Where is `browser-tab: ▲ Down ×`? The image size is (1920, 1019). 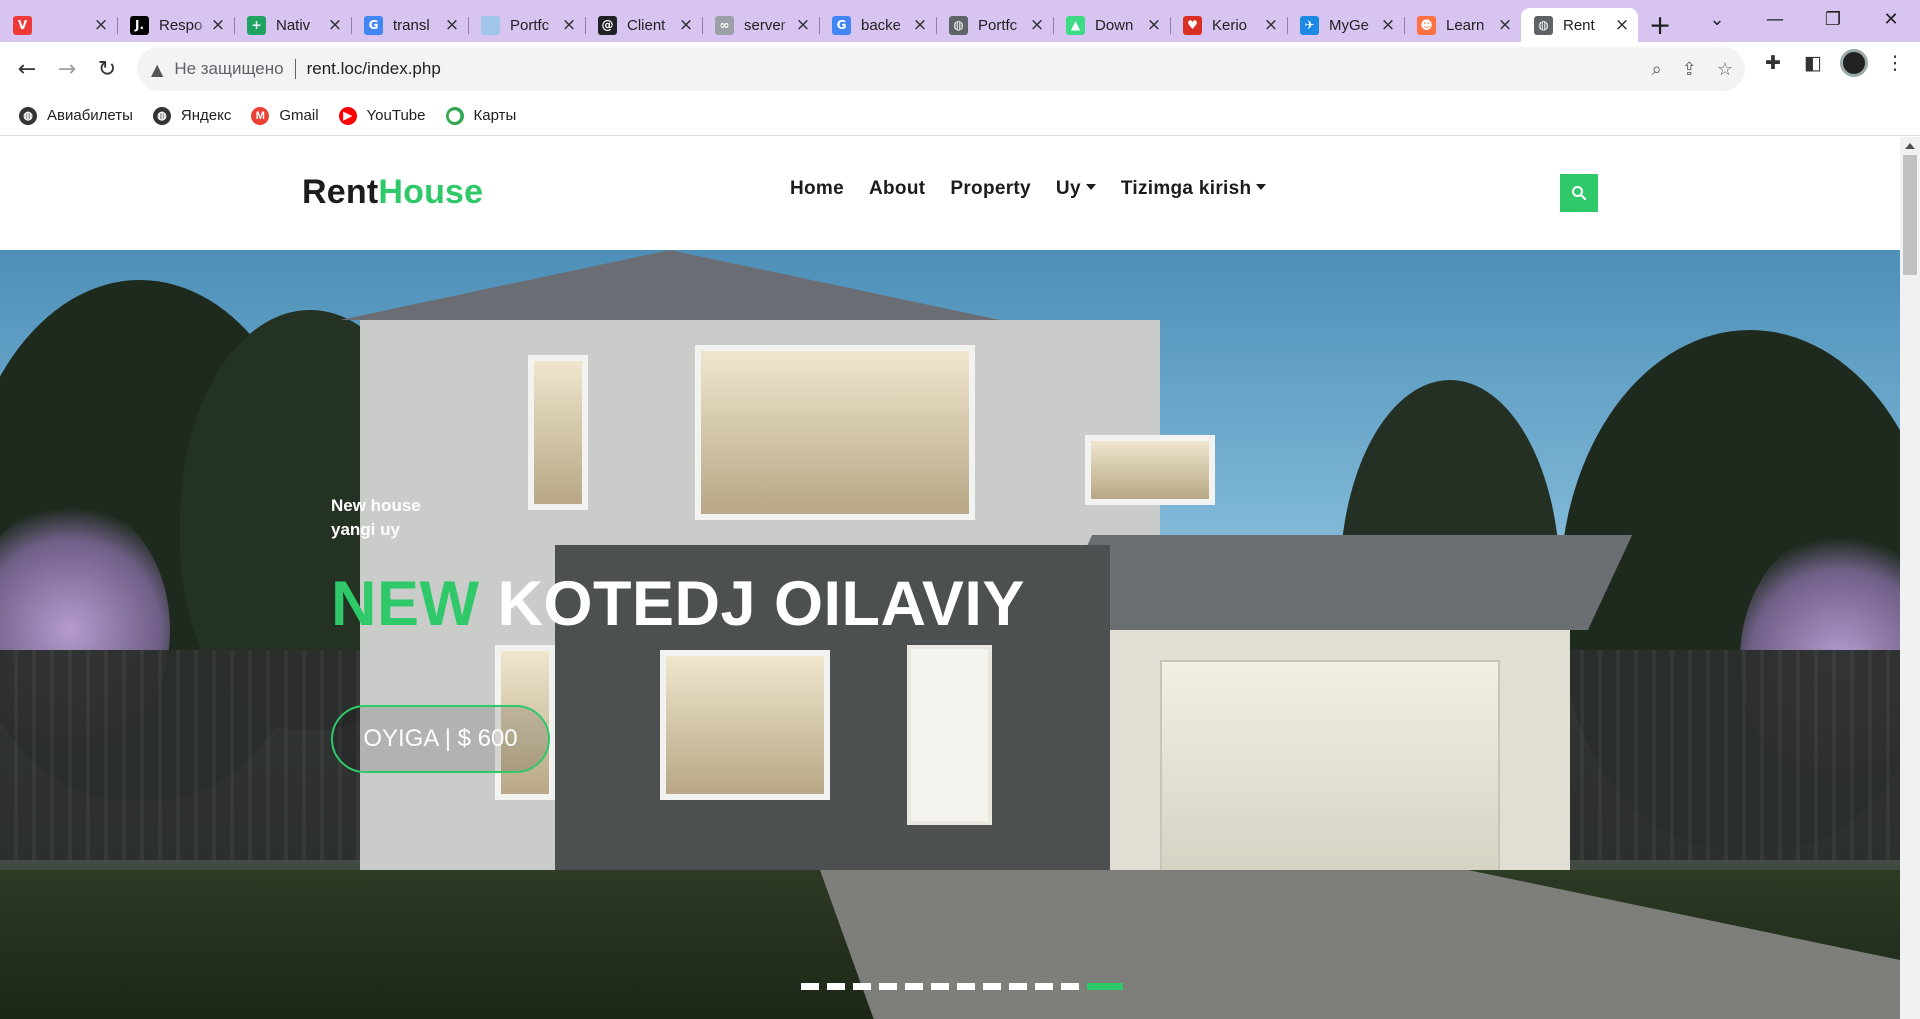
browser-tab: ▲ Down × is located at coordinates (1111, 25).